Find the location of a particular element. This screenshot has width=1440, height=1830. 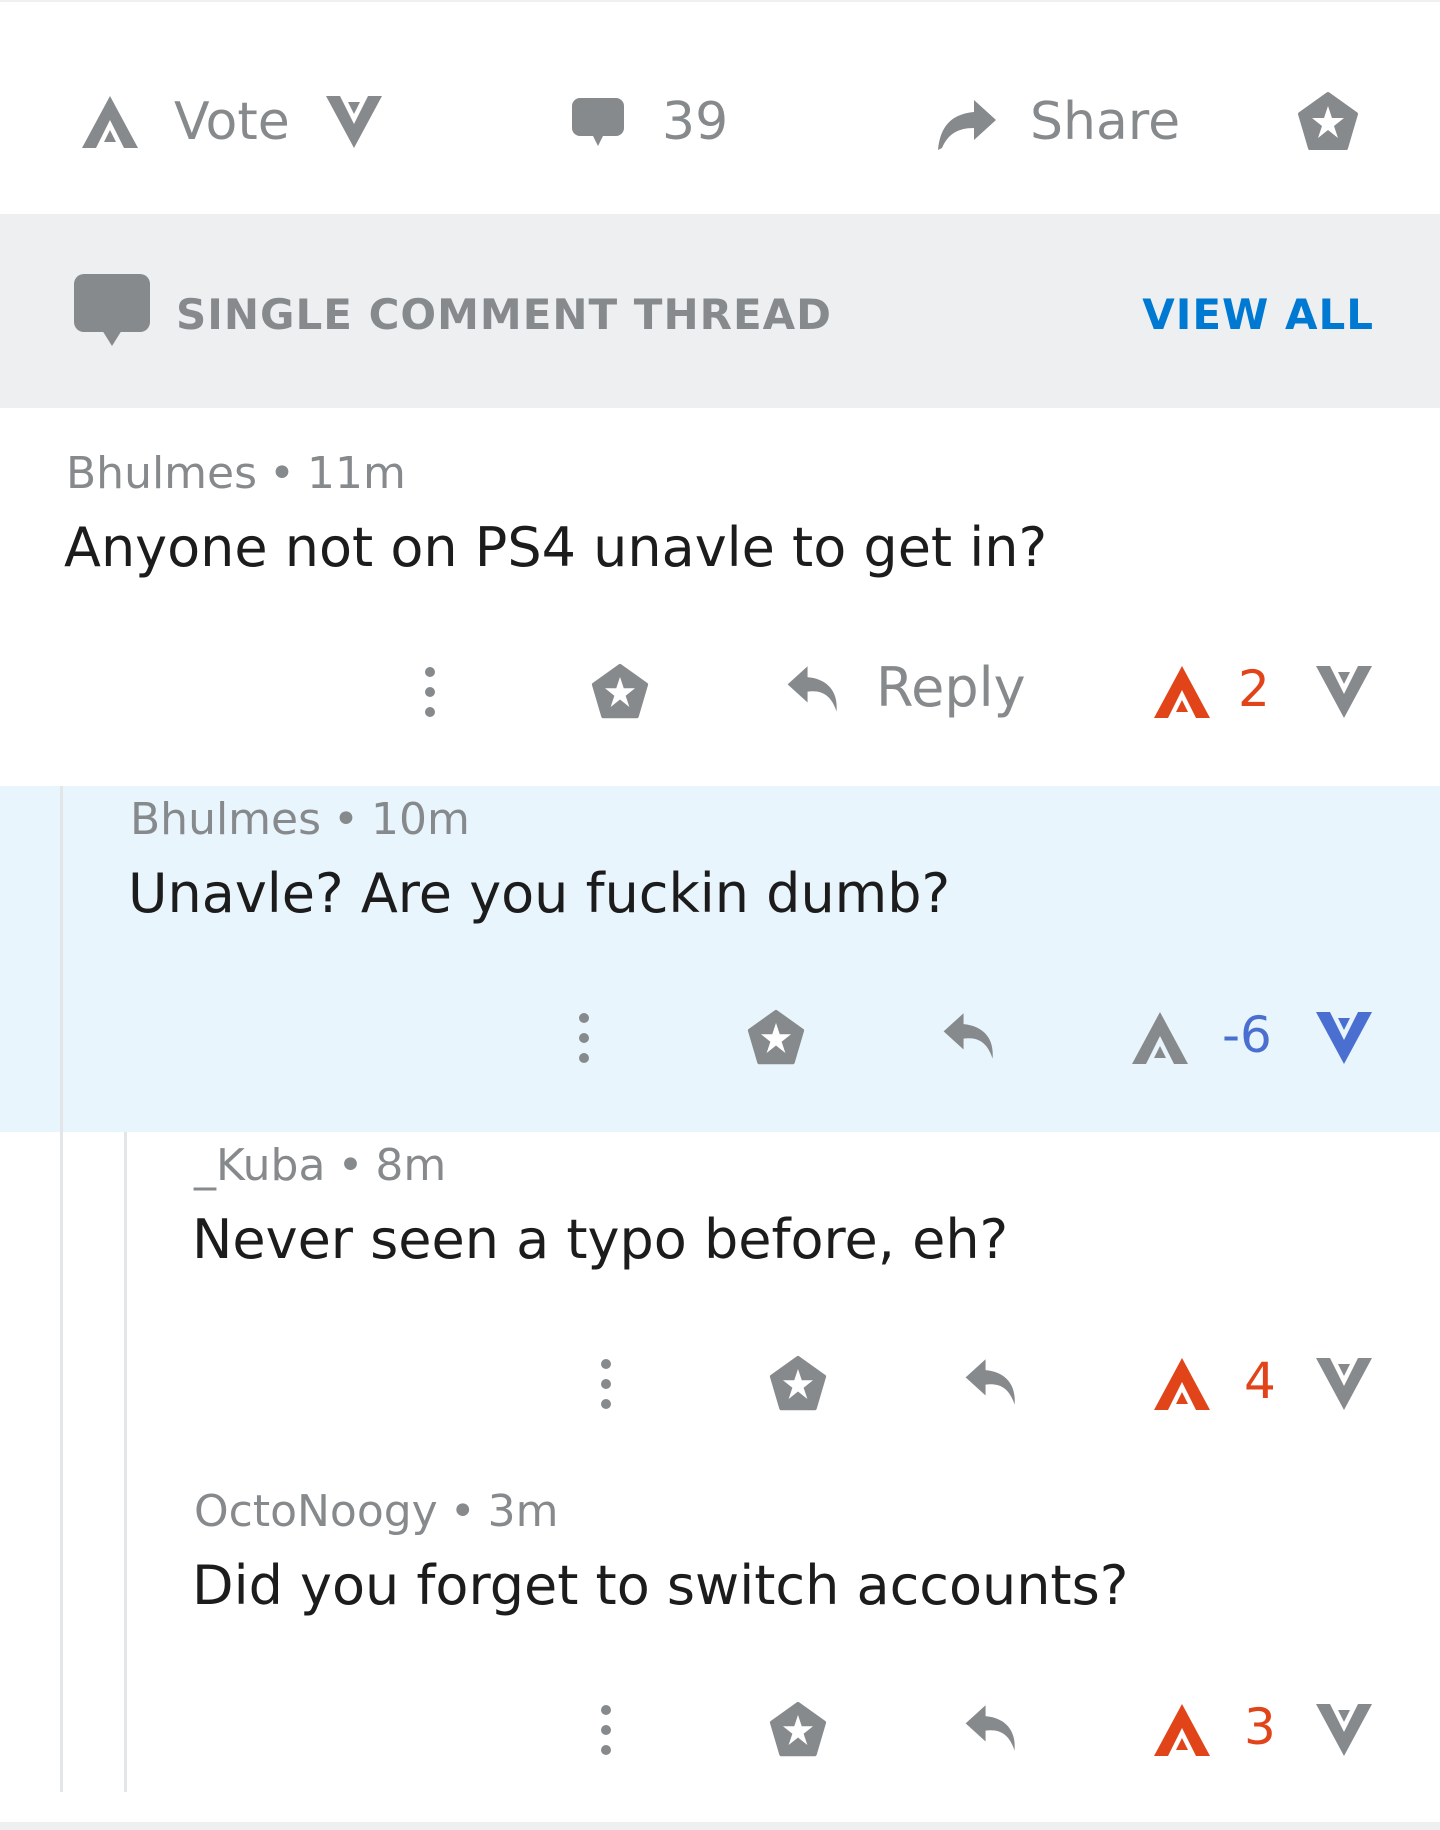

bottom-divider is located at coordinates (720, 1826).